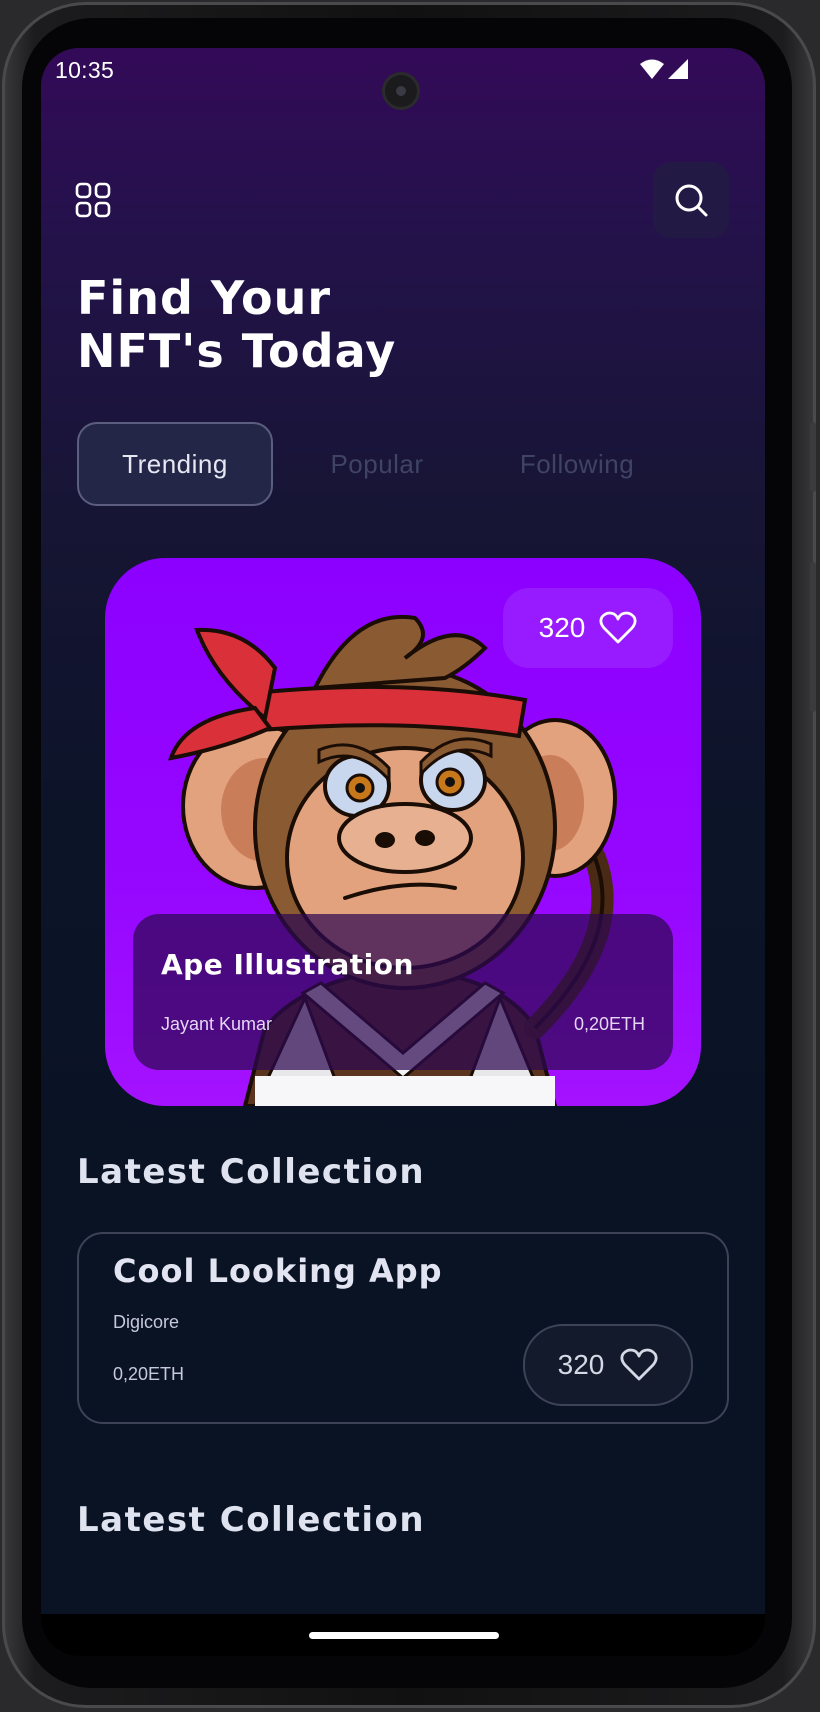 The height and width of the screenshot is (1712, 820). What do you see at coordinates (813, 457) in the screenshot?
I see `volume-button` at bounding box center [813, 457].